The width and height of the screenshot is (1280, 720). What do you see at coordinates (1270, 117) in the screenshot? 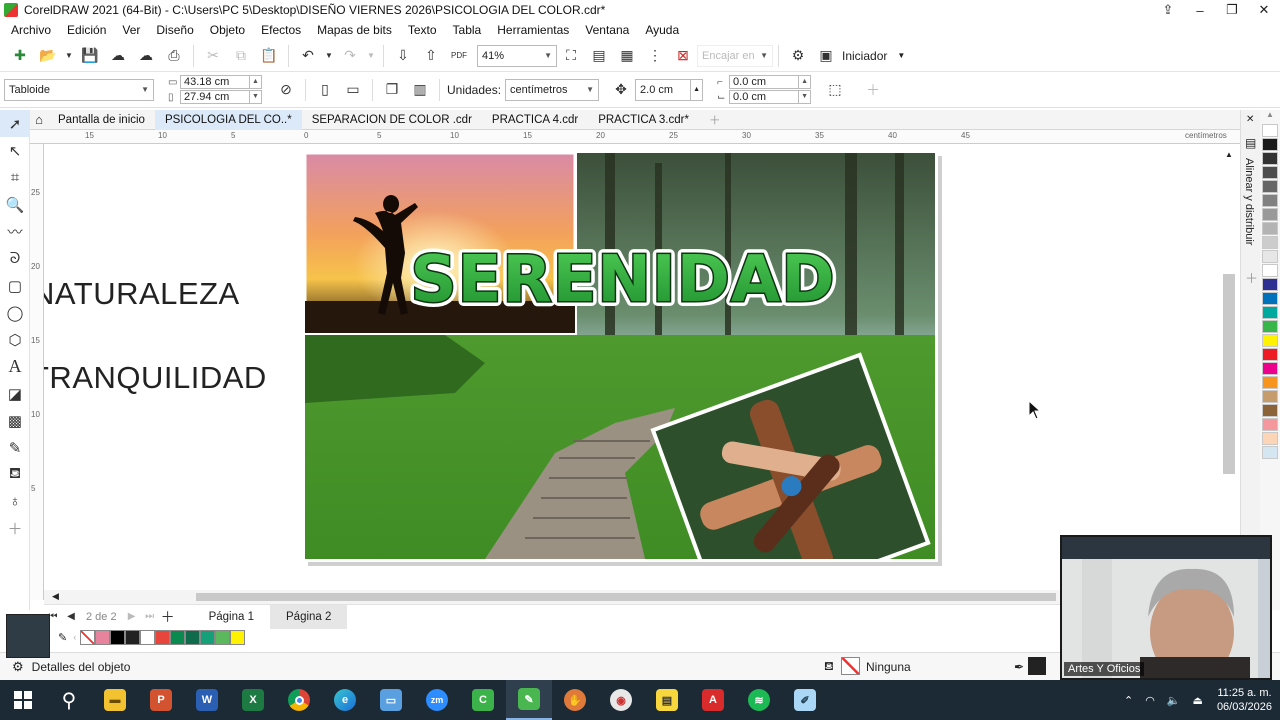
I see `palette-scroll-icon: ▲` at bounding box center [1270, 117].